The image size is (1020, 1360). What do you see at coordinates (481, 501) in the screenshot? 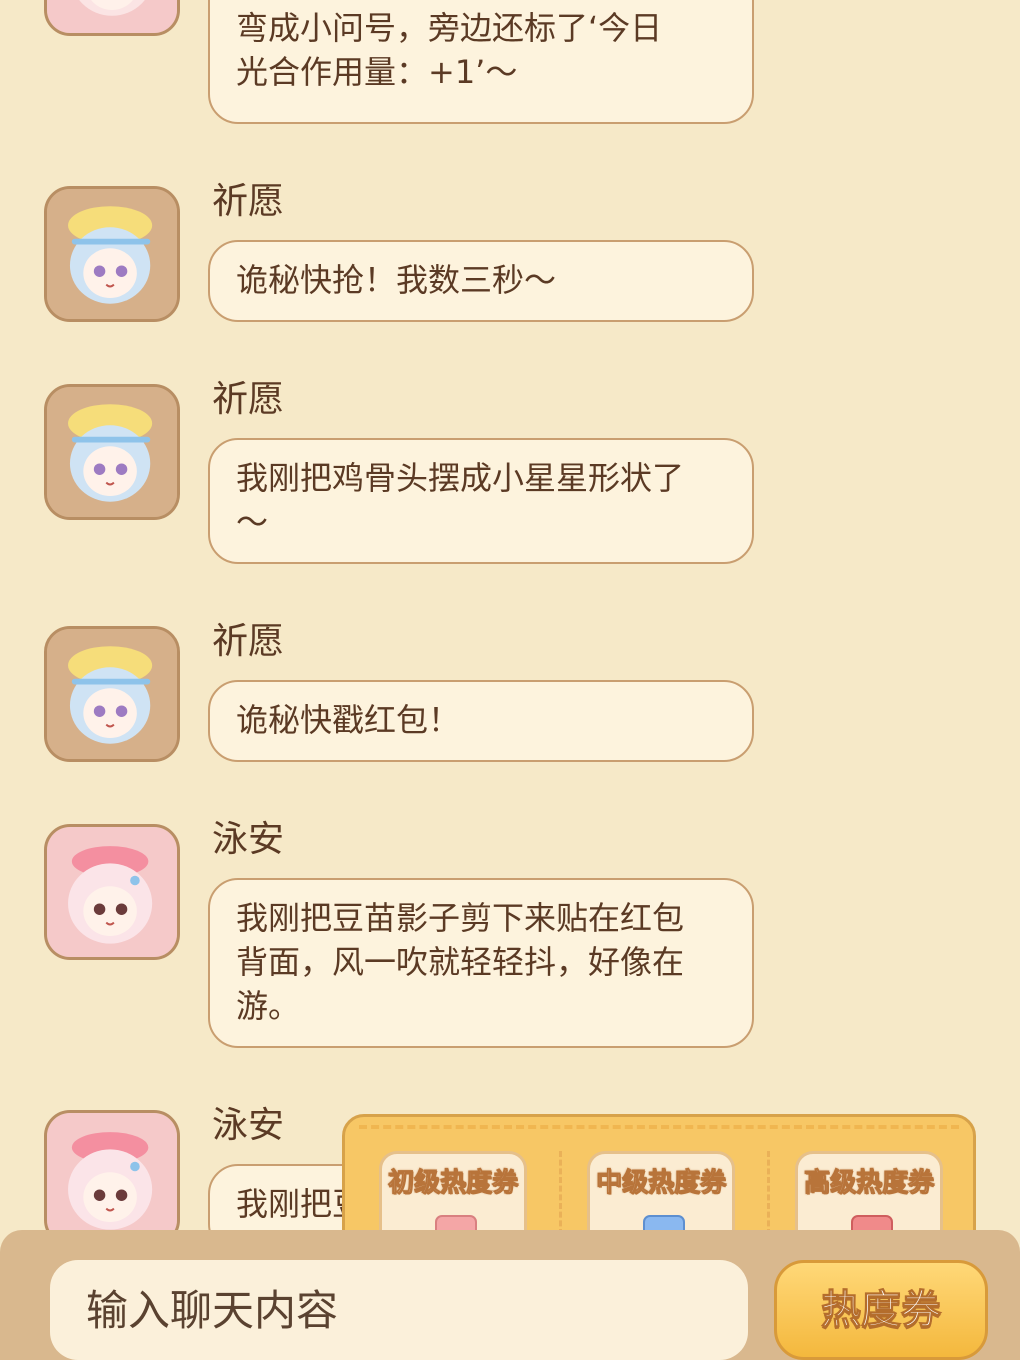
I see `message-bubble: 我刚把鸡骨头摆成小星星形状了 ～` at bounding box center [481, 501].